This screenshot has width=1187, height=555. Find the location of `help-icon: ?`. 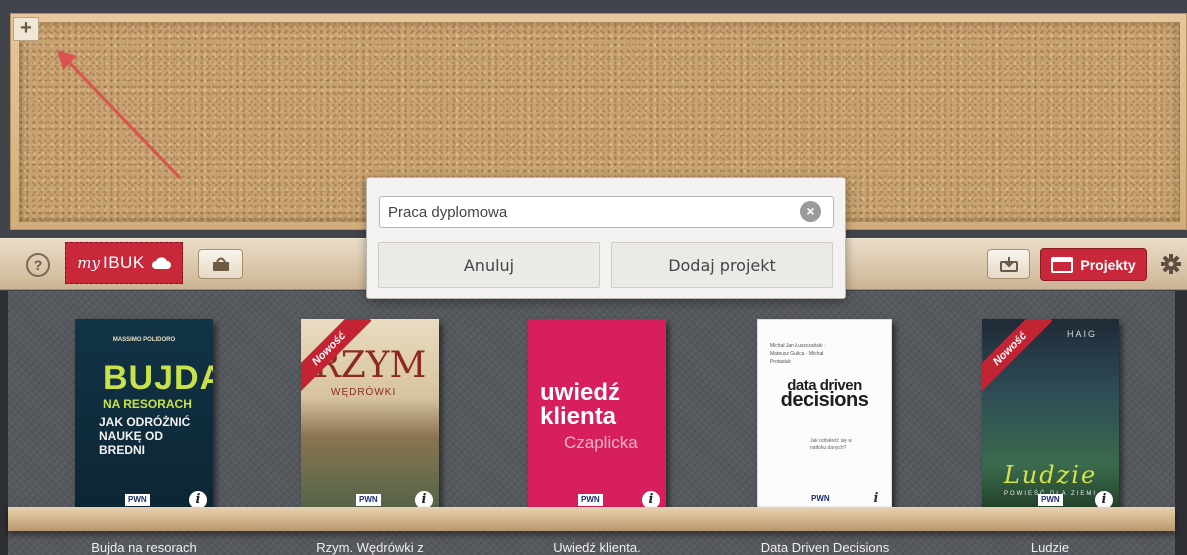

help-icon: ? is located at coordinates (38, 265).